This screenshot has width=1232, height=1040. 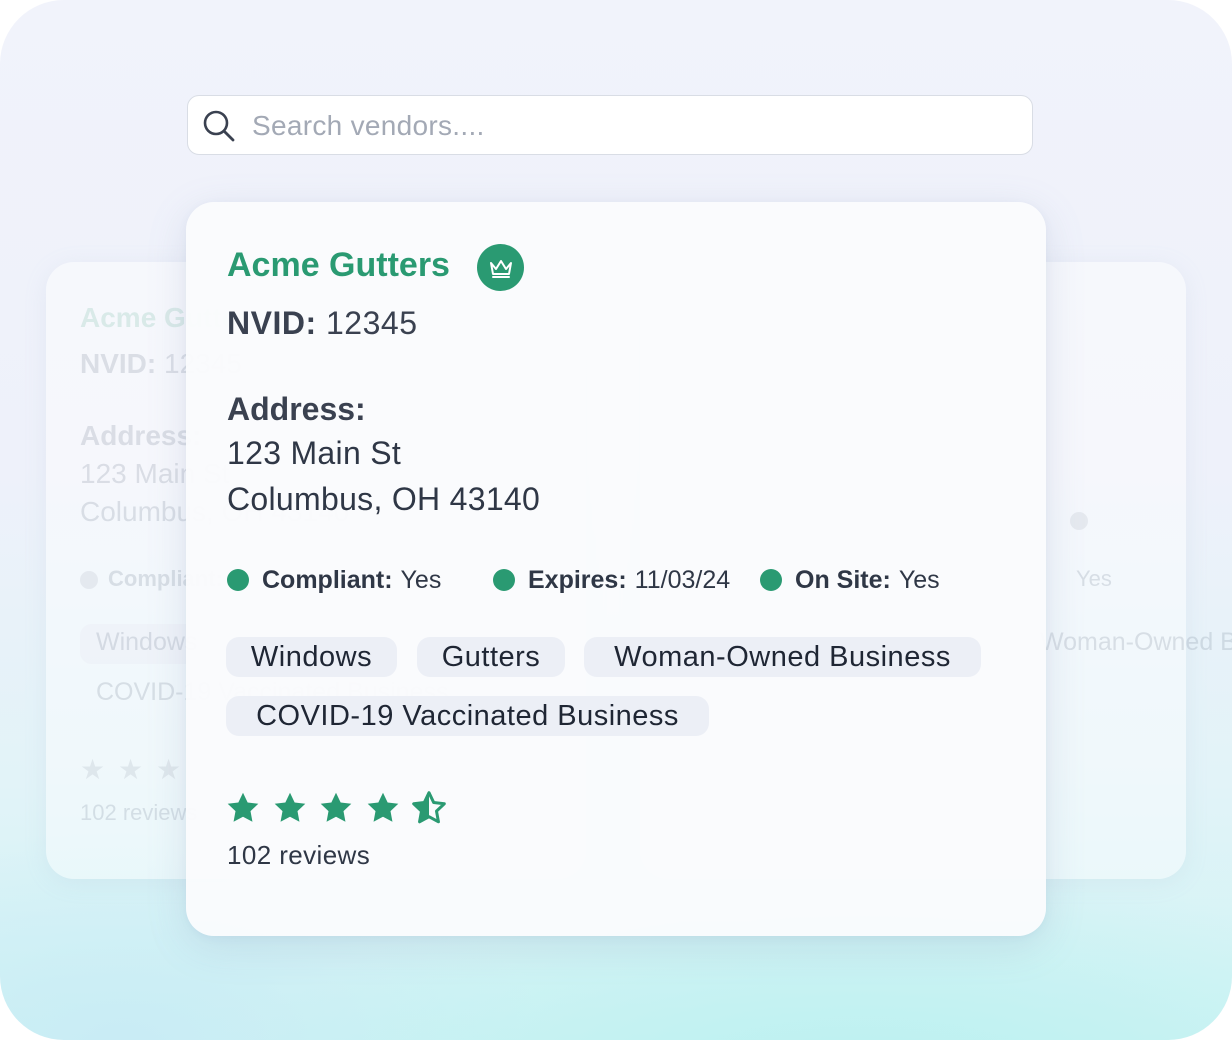 What do you see at coordinates (632, 126) in the screenshot?
I see `search-input` at bounding box center [632, 126].